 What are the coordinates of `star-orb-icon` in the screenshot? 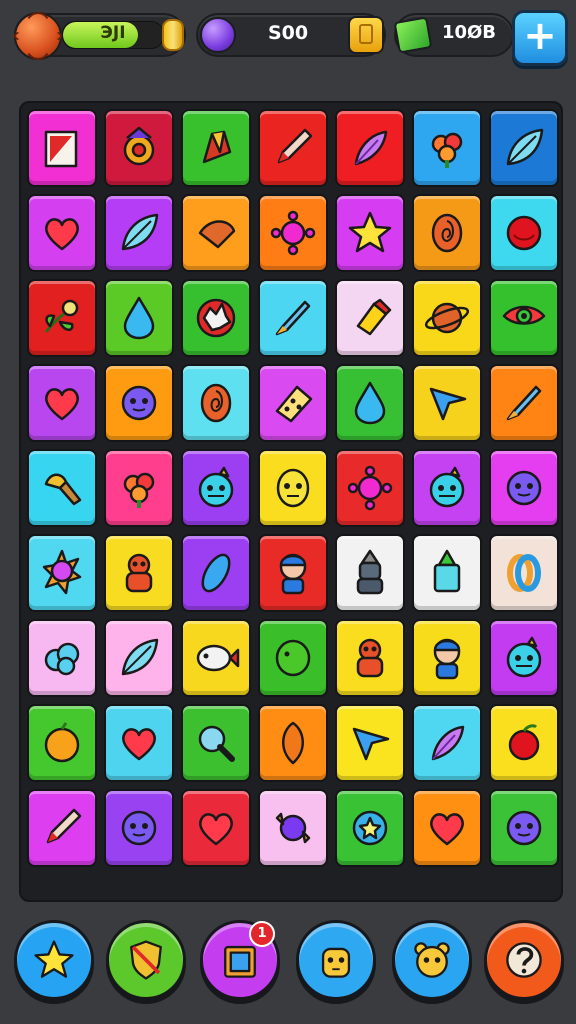 It's located at (370, 828).